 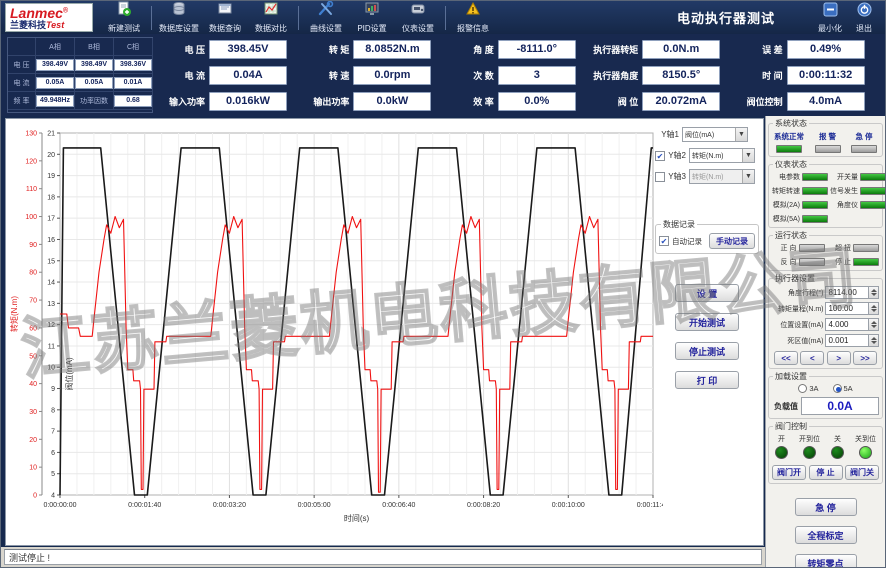 What do you see at coordinates (418, 17) in the screenshot?
I see `toolbar-meter-settings-button: 仪表设置` at bounding box center [418, 17].